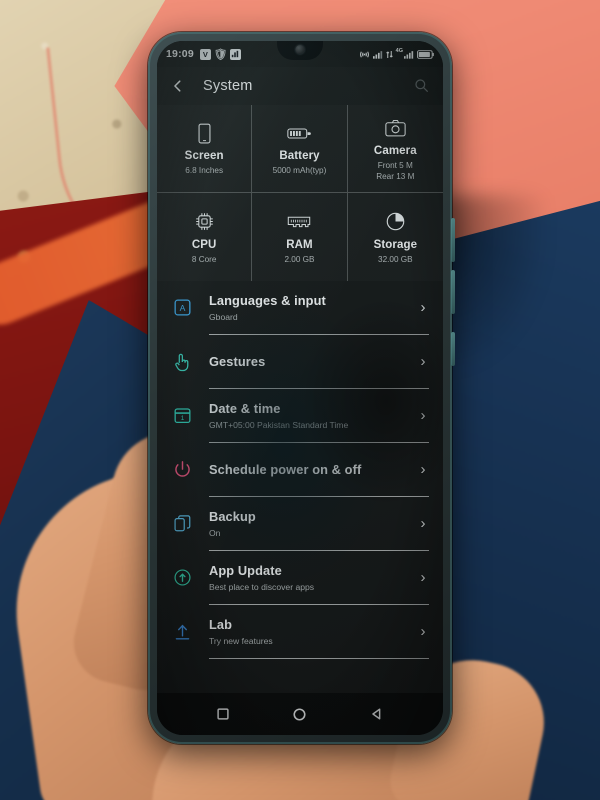 Image resolution: width=600 pixels, height=800 pixels. Describe the element at coordinates (205, 237) in the screenshot. I see `info-cell-cpu: CPU 8 Core` at that location.